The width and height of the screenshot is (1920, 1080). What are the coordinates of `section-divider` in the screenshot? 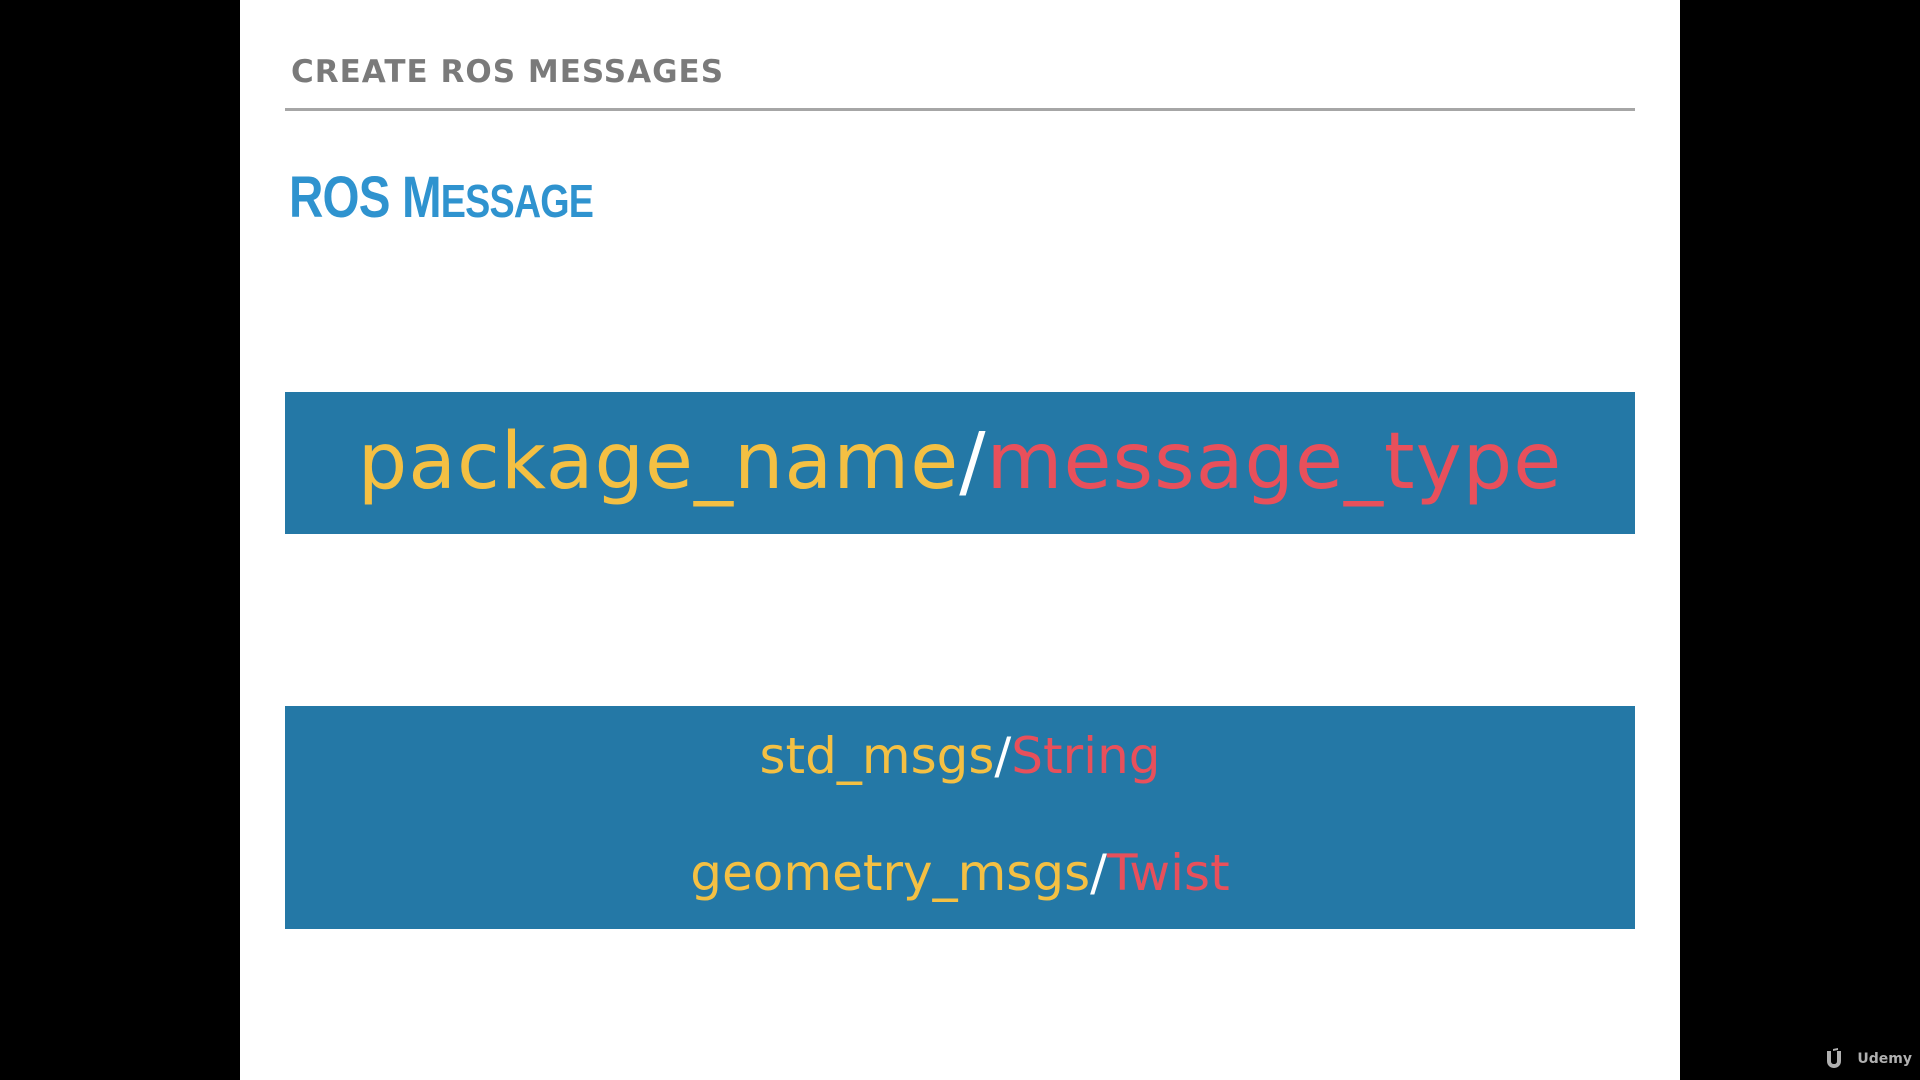 It's located at (960, 109).